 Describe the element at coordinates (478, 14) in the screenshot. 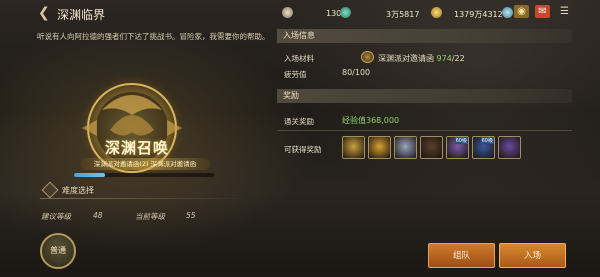

I see `gold-value: 1379万4312` at that location.